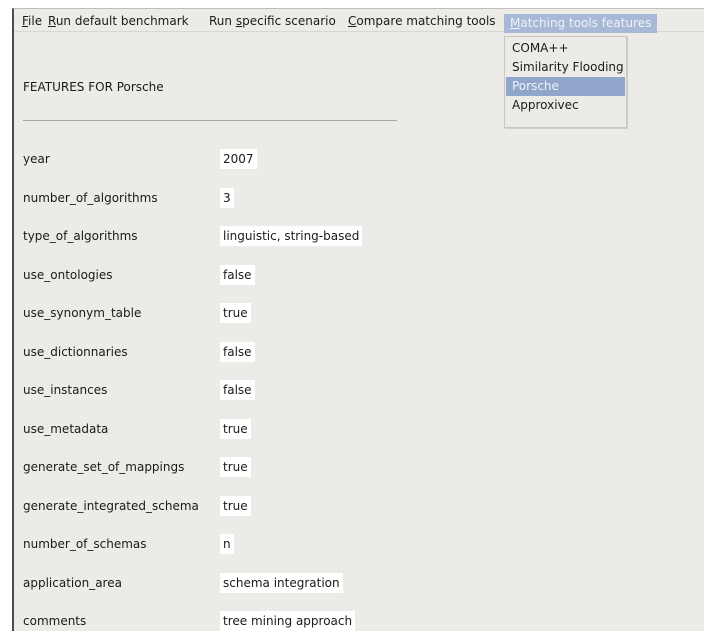 The image size is (705, 631). I want to click on menu-run-specific-scenario: Run specific scenario, so click(272, 21).